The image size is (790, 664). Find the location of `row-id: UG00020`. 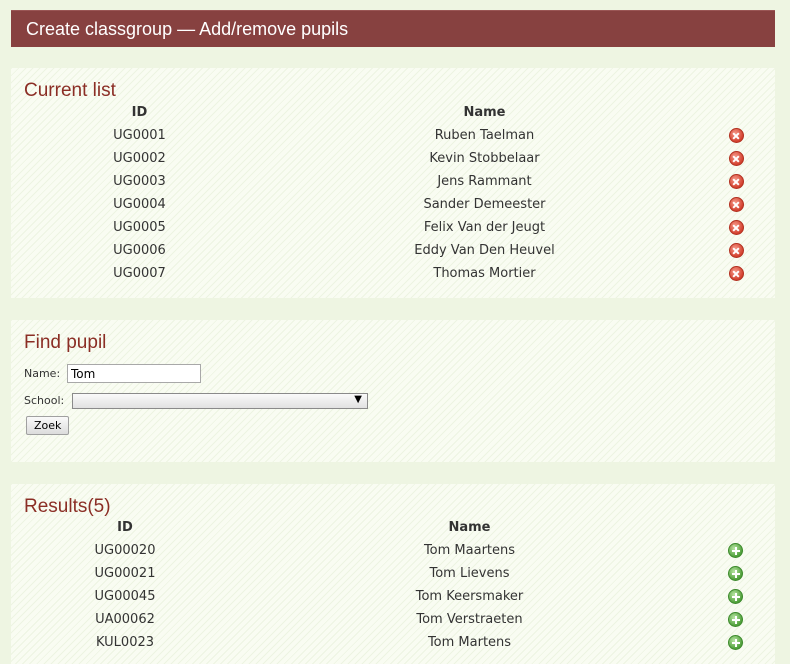

row-id: UG00020 is located at coordinates (125, 550).